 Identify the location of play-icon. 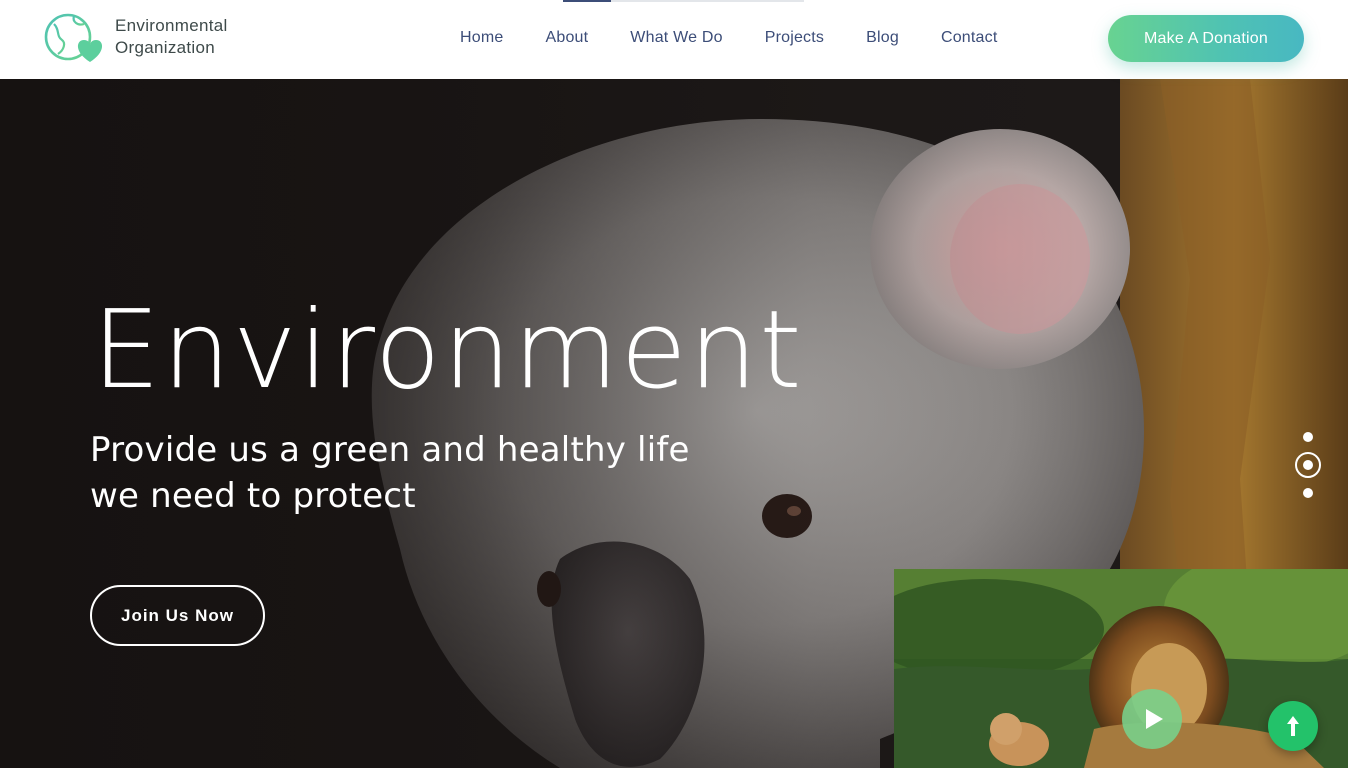
(1154, 719).